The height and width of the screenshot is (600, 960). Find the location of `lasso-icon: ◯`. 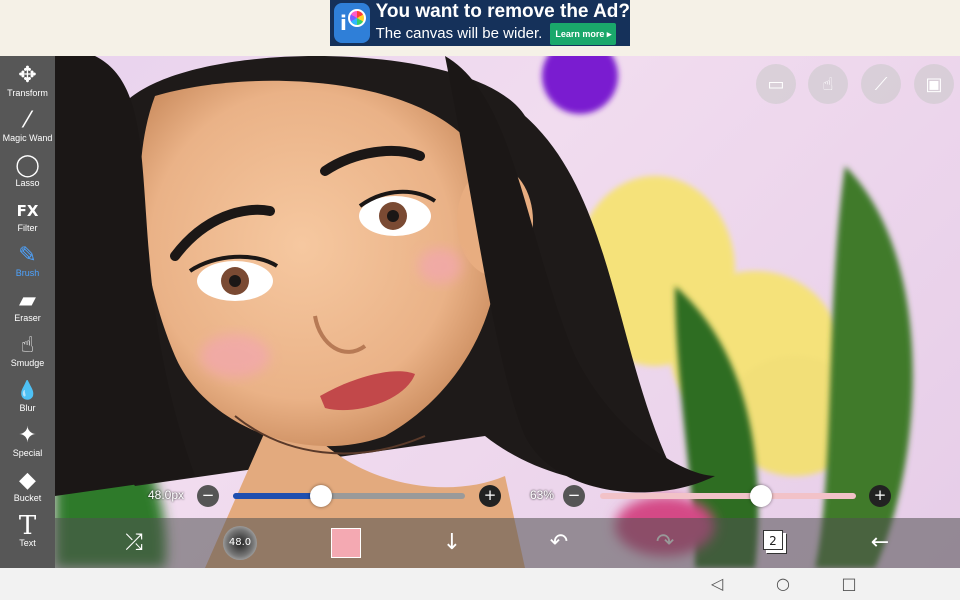

lasso-icon: ◯ is located at coordinates (27, 165).